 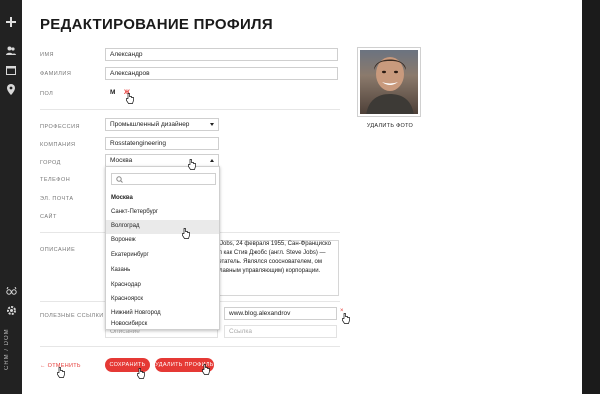 I want to click on dropdown-item: Санкт-Петербург, so click(x=162, y=213).